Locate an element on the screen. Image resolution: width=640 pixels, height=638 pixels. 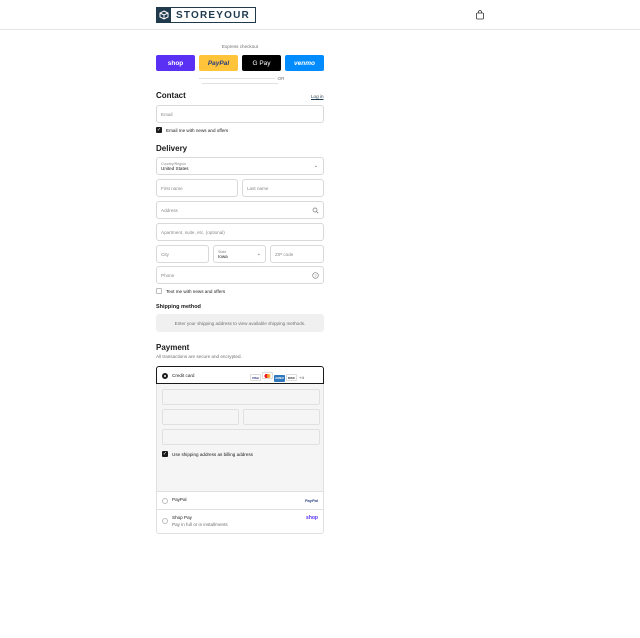
help-icon: ? is located at coordinates (315, 276).